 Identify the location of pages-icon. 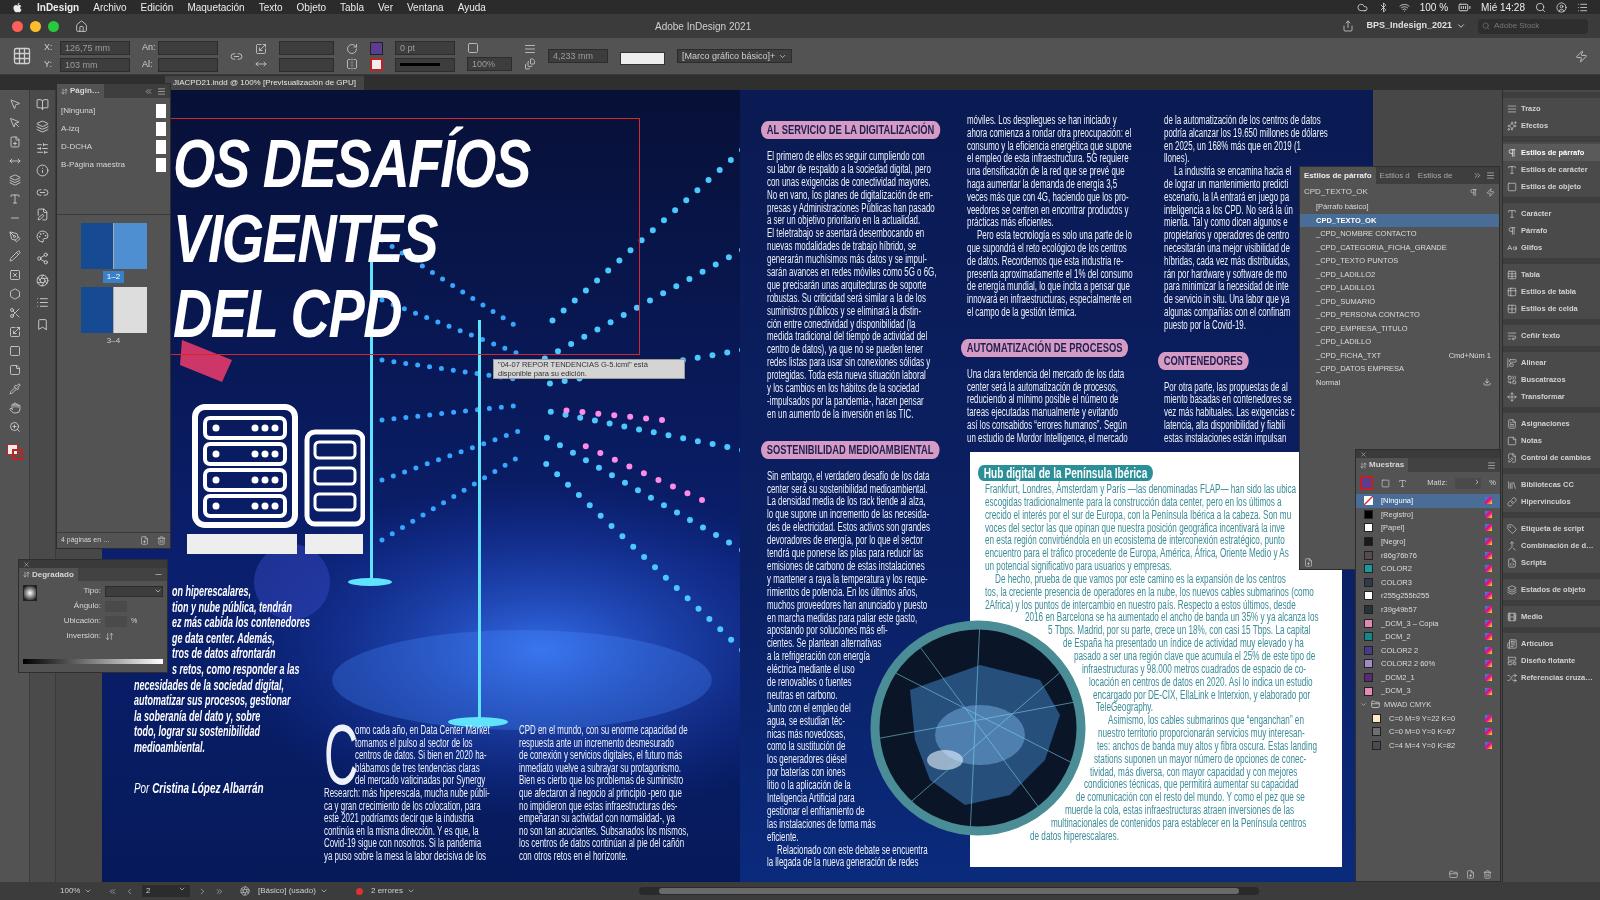
(42, 104).